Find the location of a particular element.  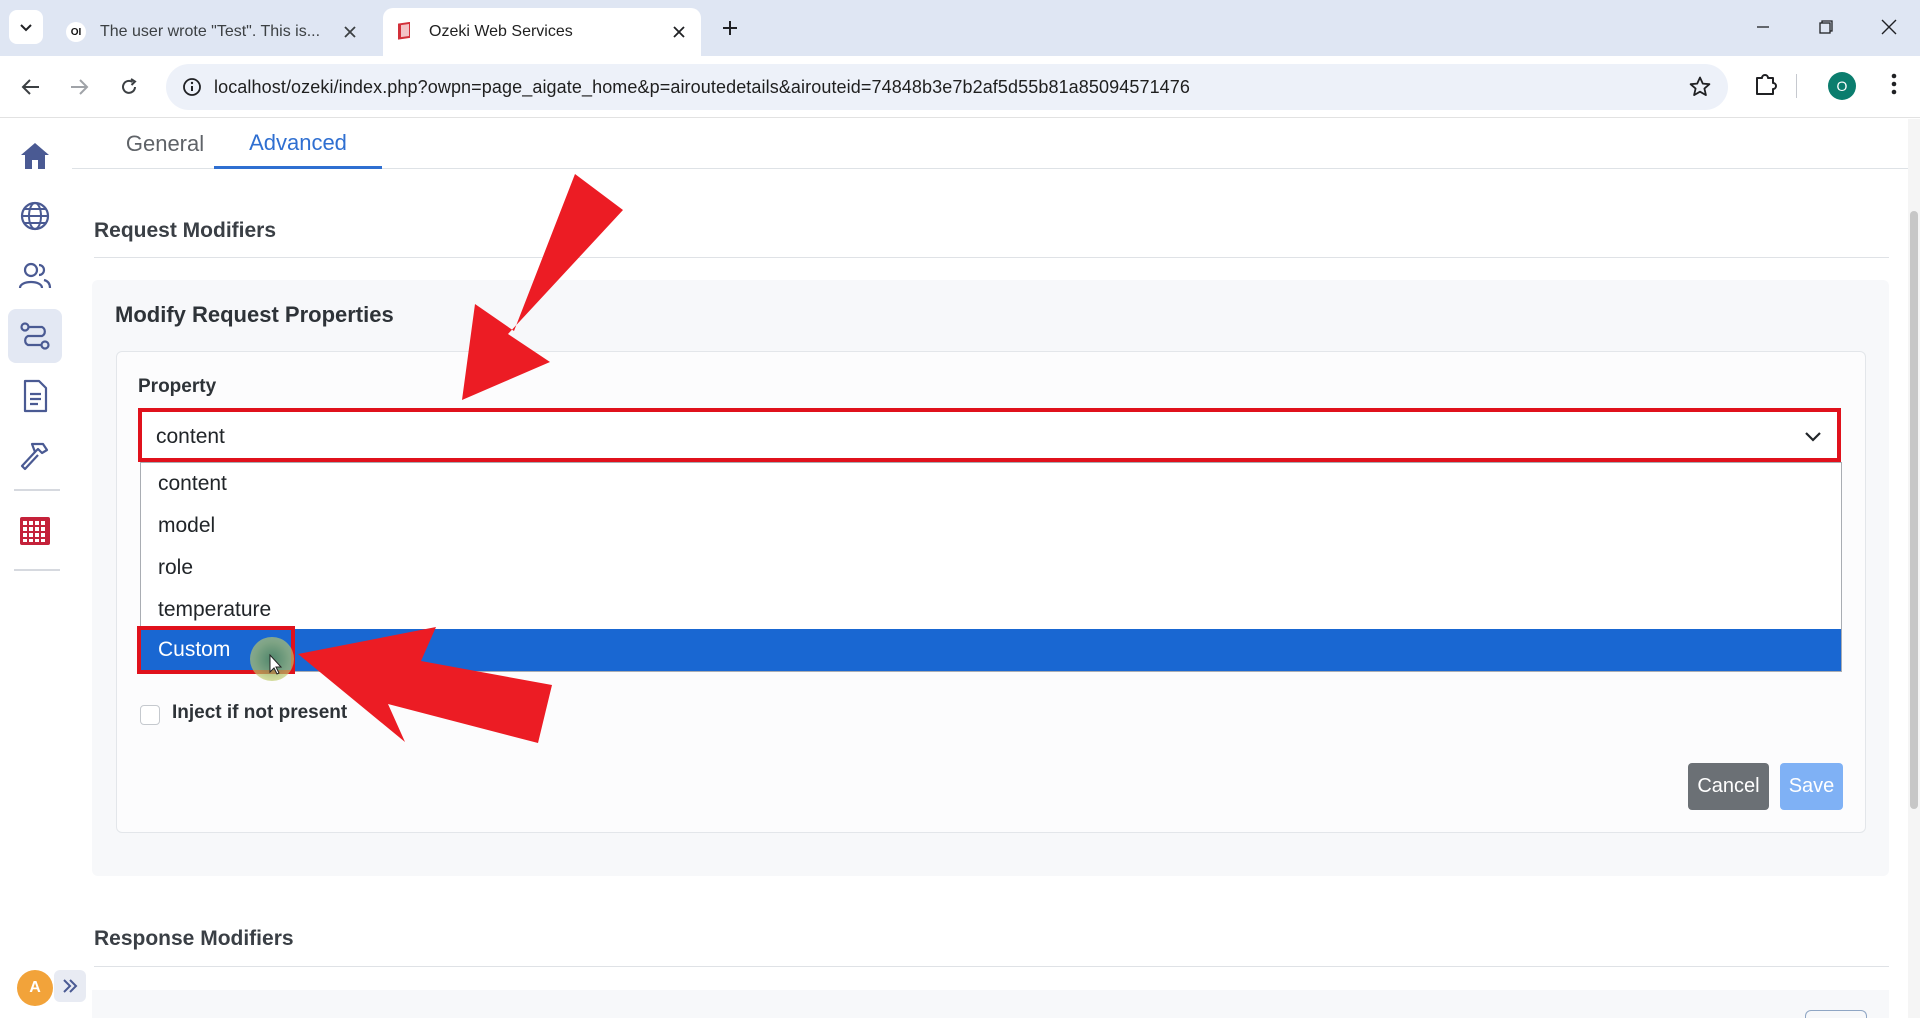

close-window-button is located at coordinates (1889, 27).